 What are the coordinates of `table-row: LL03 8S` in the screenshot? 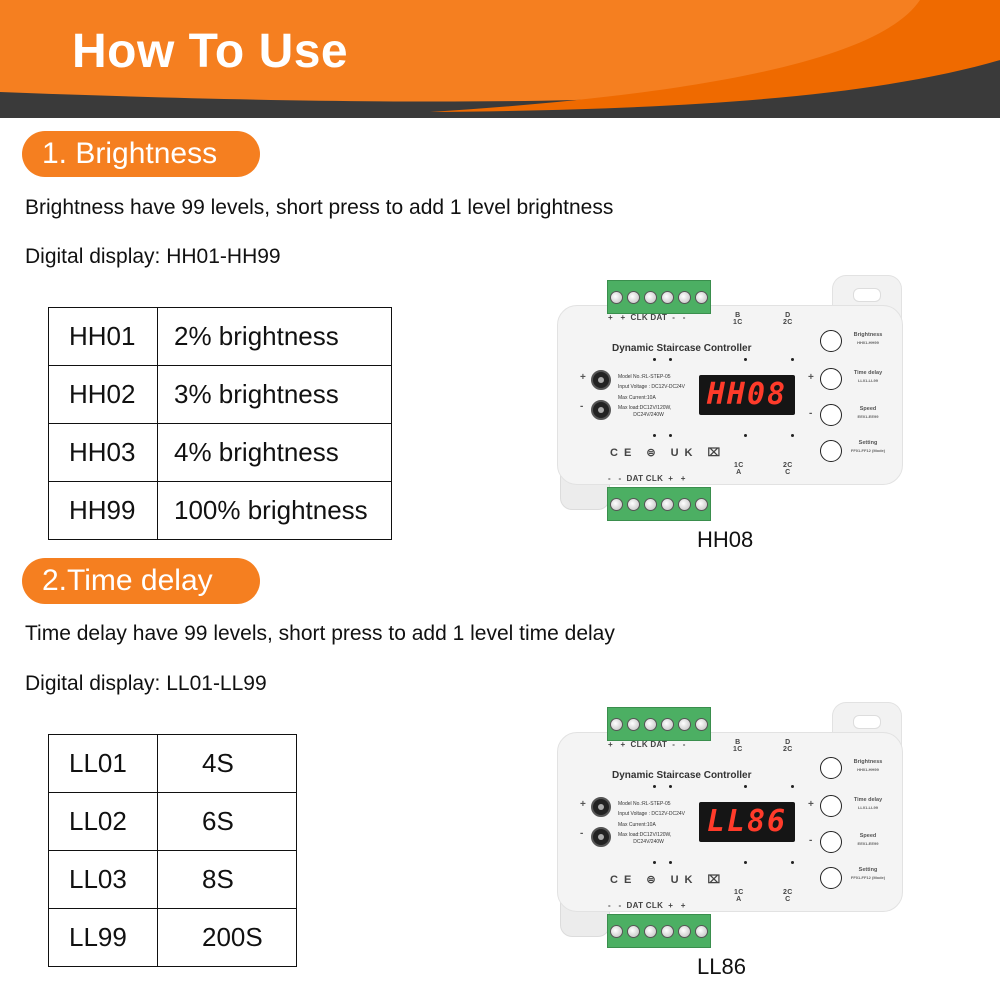 It's located at (172, 879).